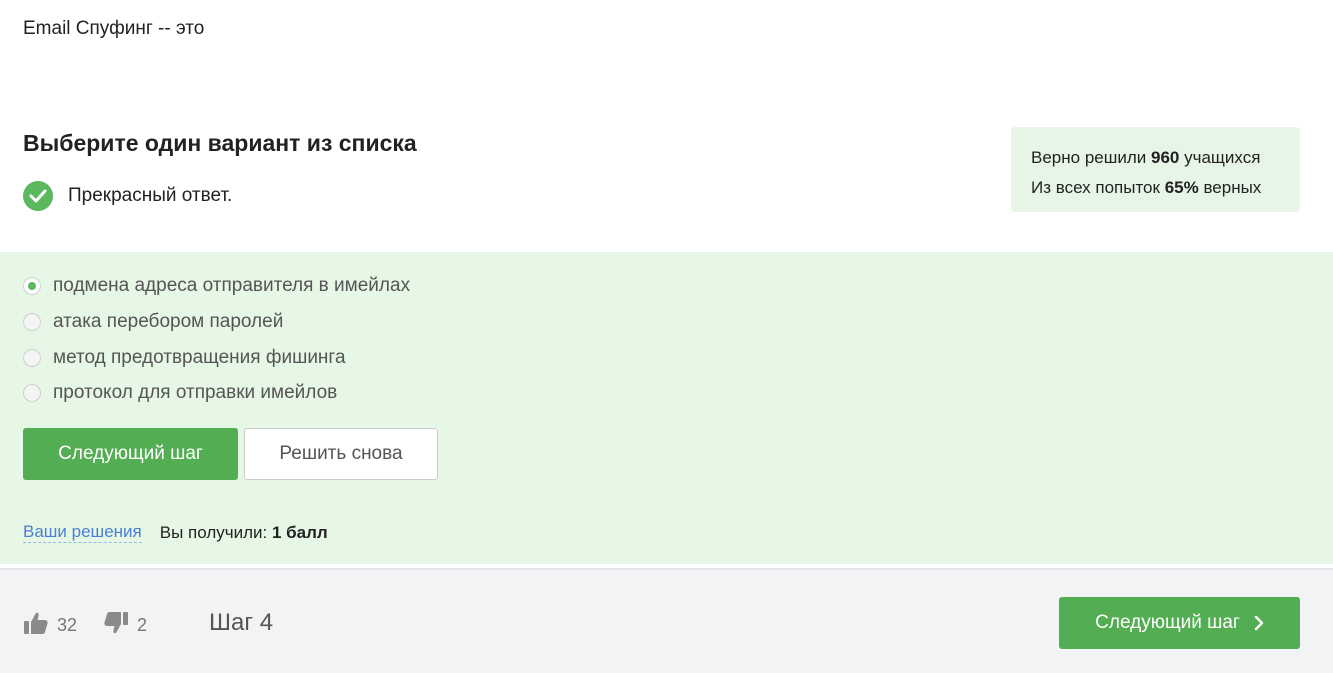 This screenshot has width=1333, height=673. I want to click on chevron-right-icon, so click(1259, 623).